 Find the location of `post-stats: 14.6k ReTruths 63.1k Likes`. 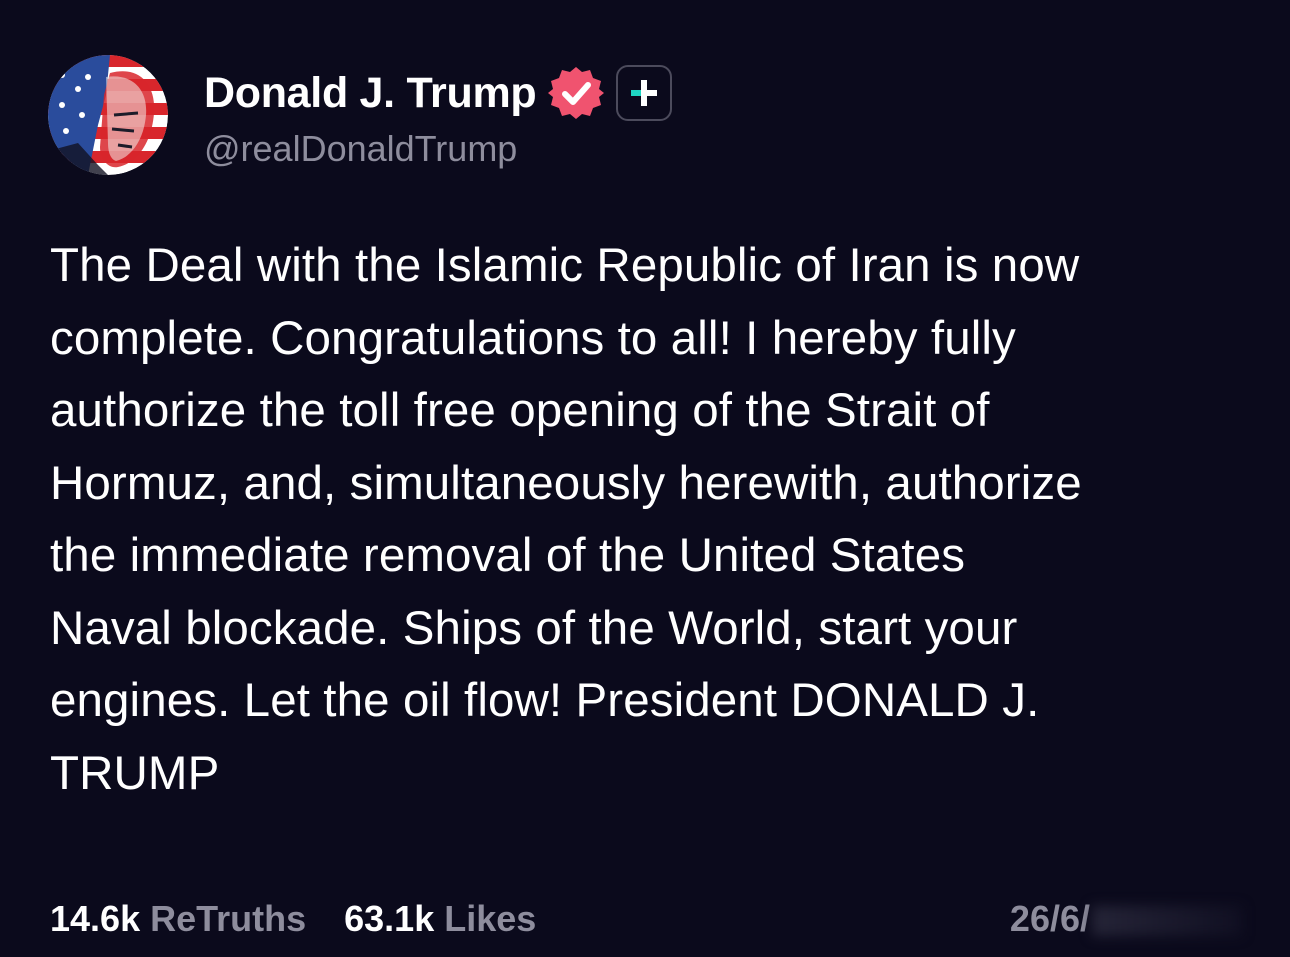

post-stats: 14.6k ReTruths 63.1k Likes is located at coordinates (293, 919).